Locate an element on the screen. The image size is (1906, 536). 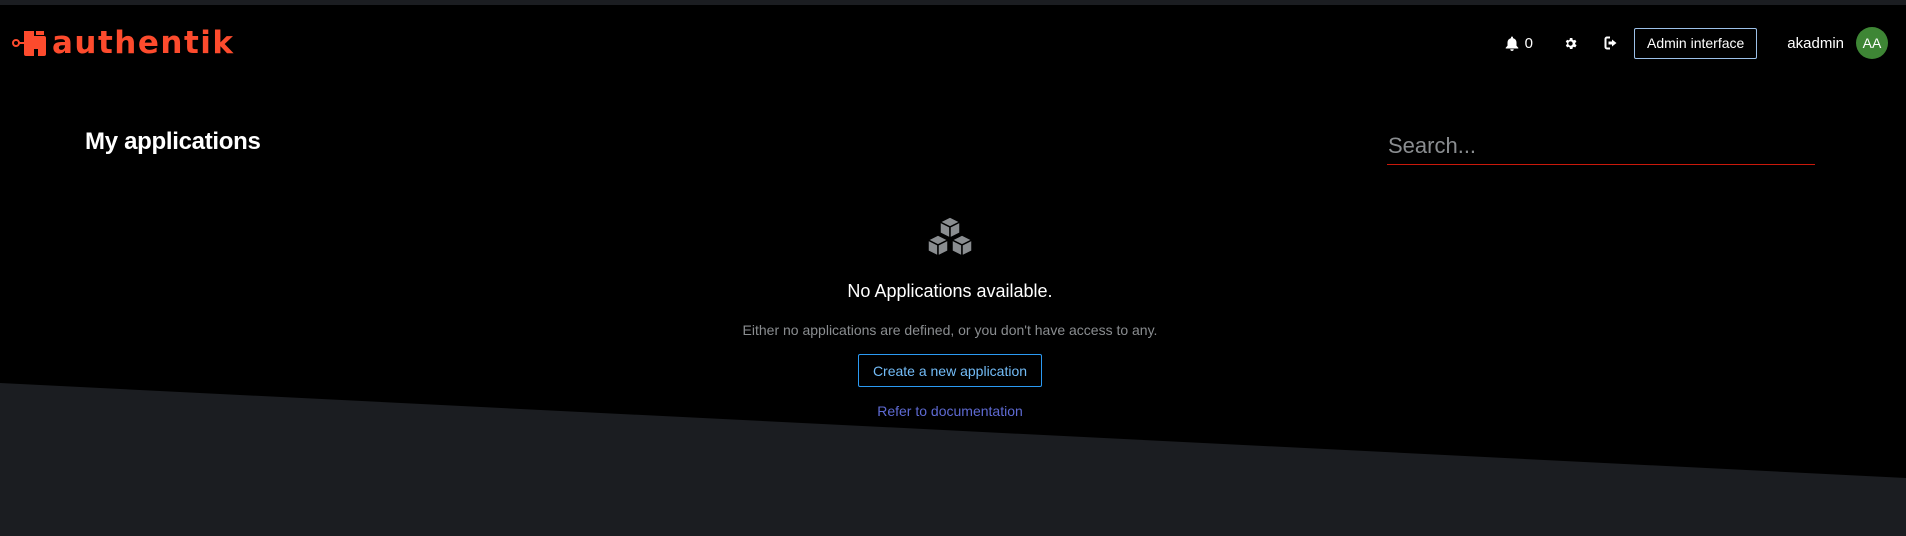
header-actions: 0 Admin interface akadmin AA is located at coordinates (1696, 43).